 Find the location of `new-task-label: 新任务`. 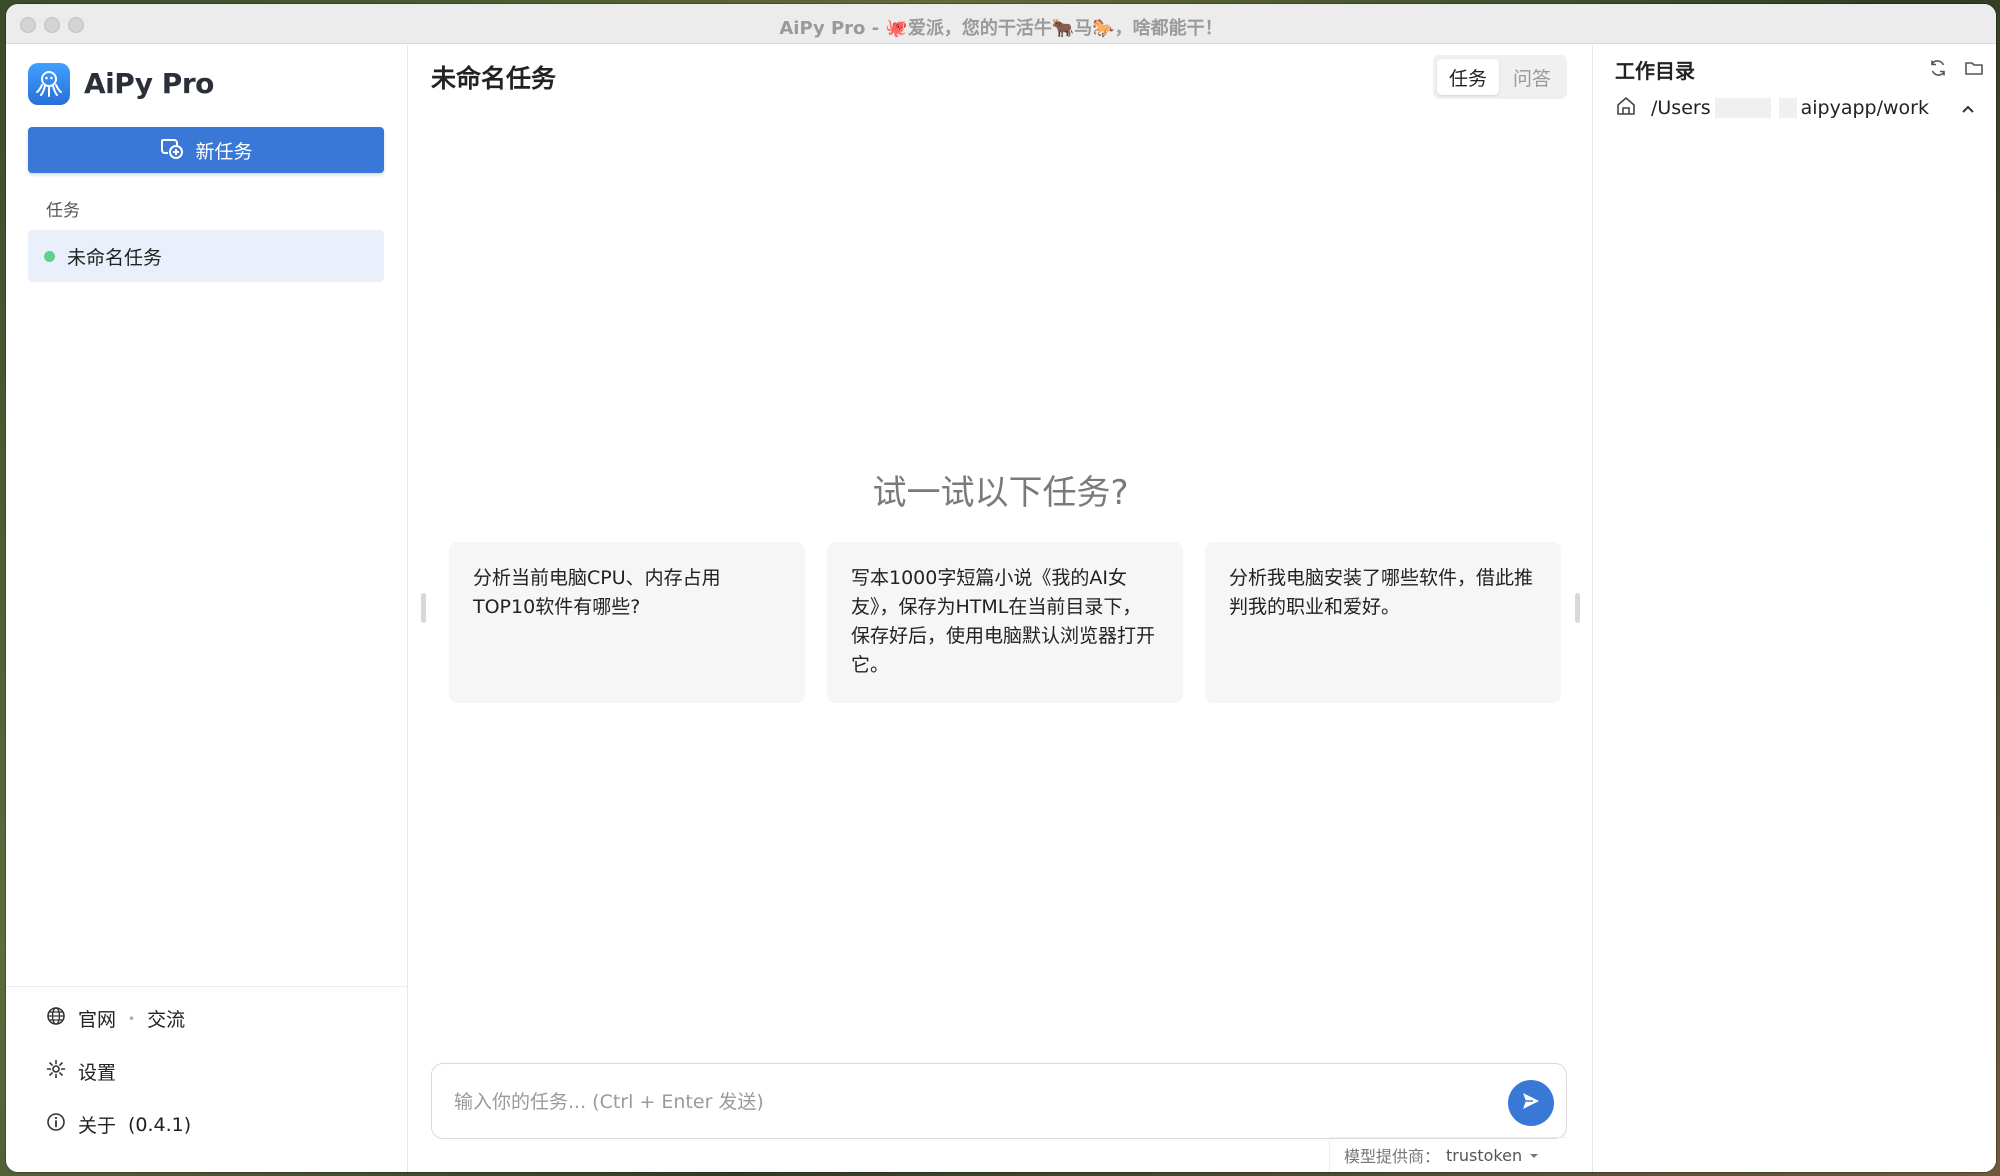

new-task-label: 新任务 is located at coordinates (224, 151).